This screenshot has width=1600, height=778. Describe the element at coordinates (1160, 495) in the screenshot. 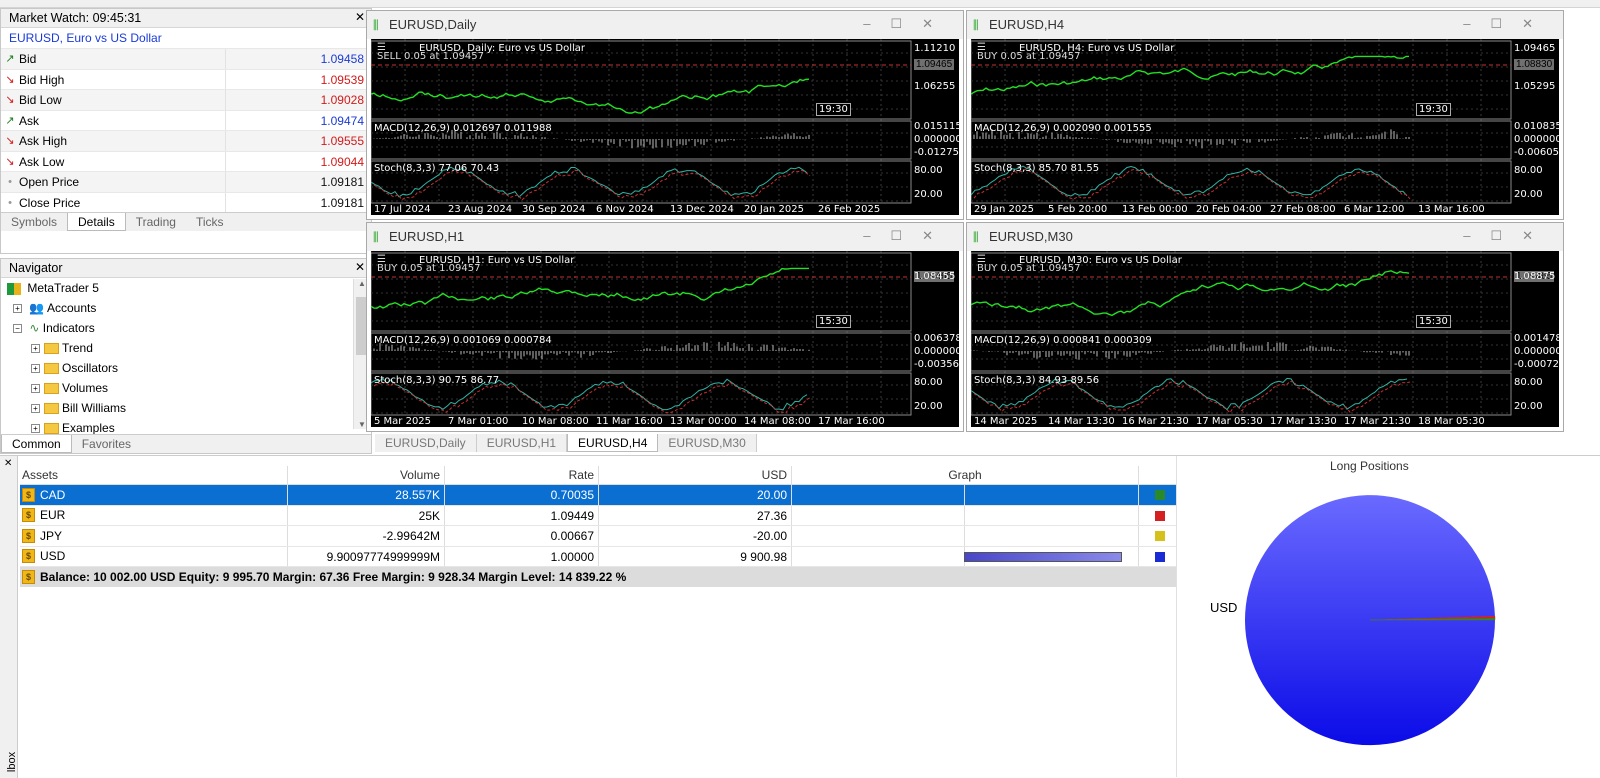

I see `color-swatch` at that location.